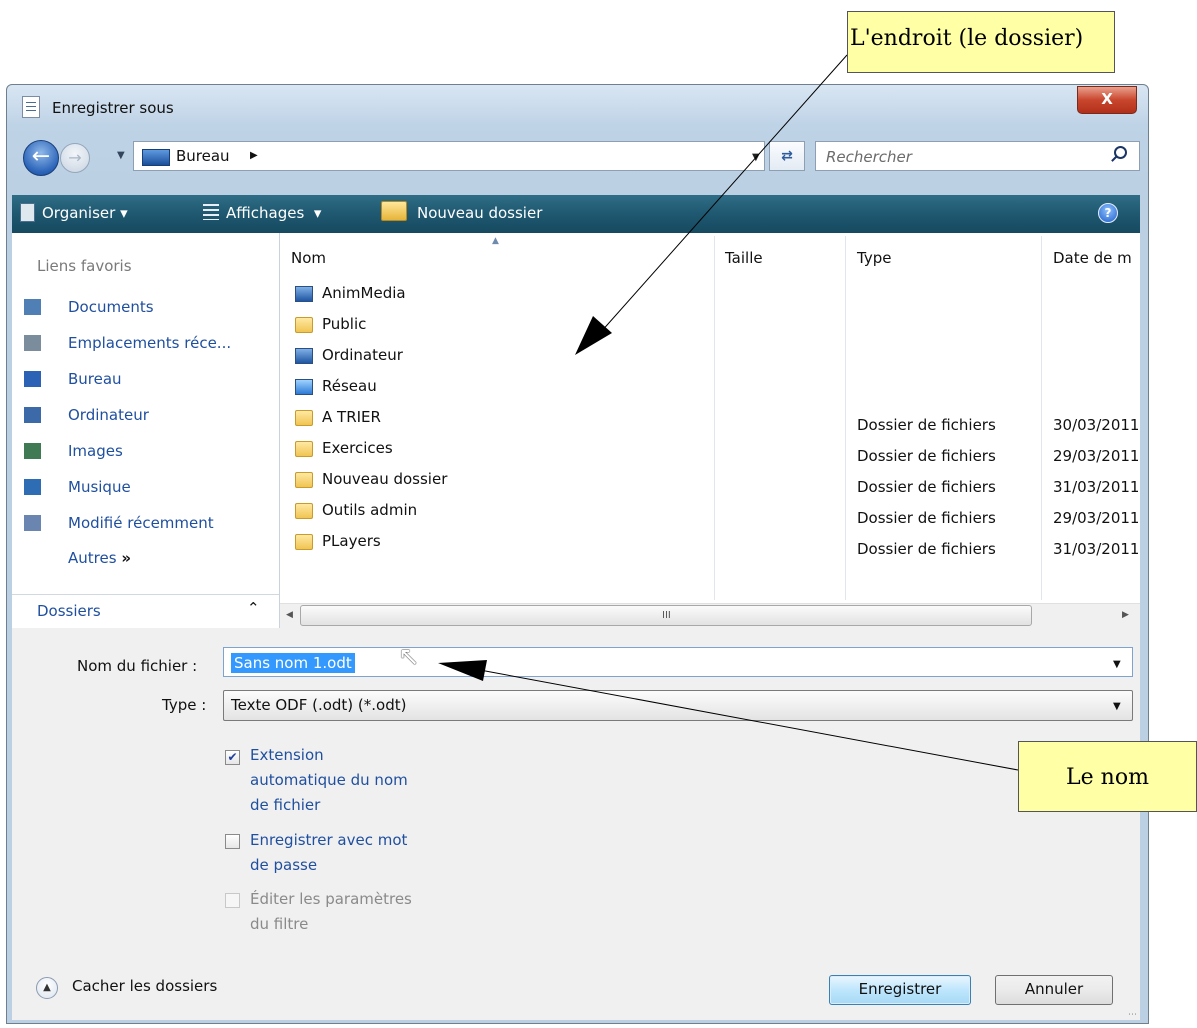  Describe the element at coordinates (32, 307) in the screenshot. I see `documents-icon` at that location.